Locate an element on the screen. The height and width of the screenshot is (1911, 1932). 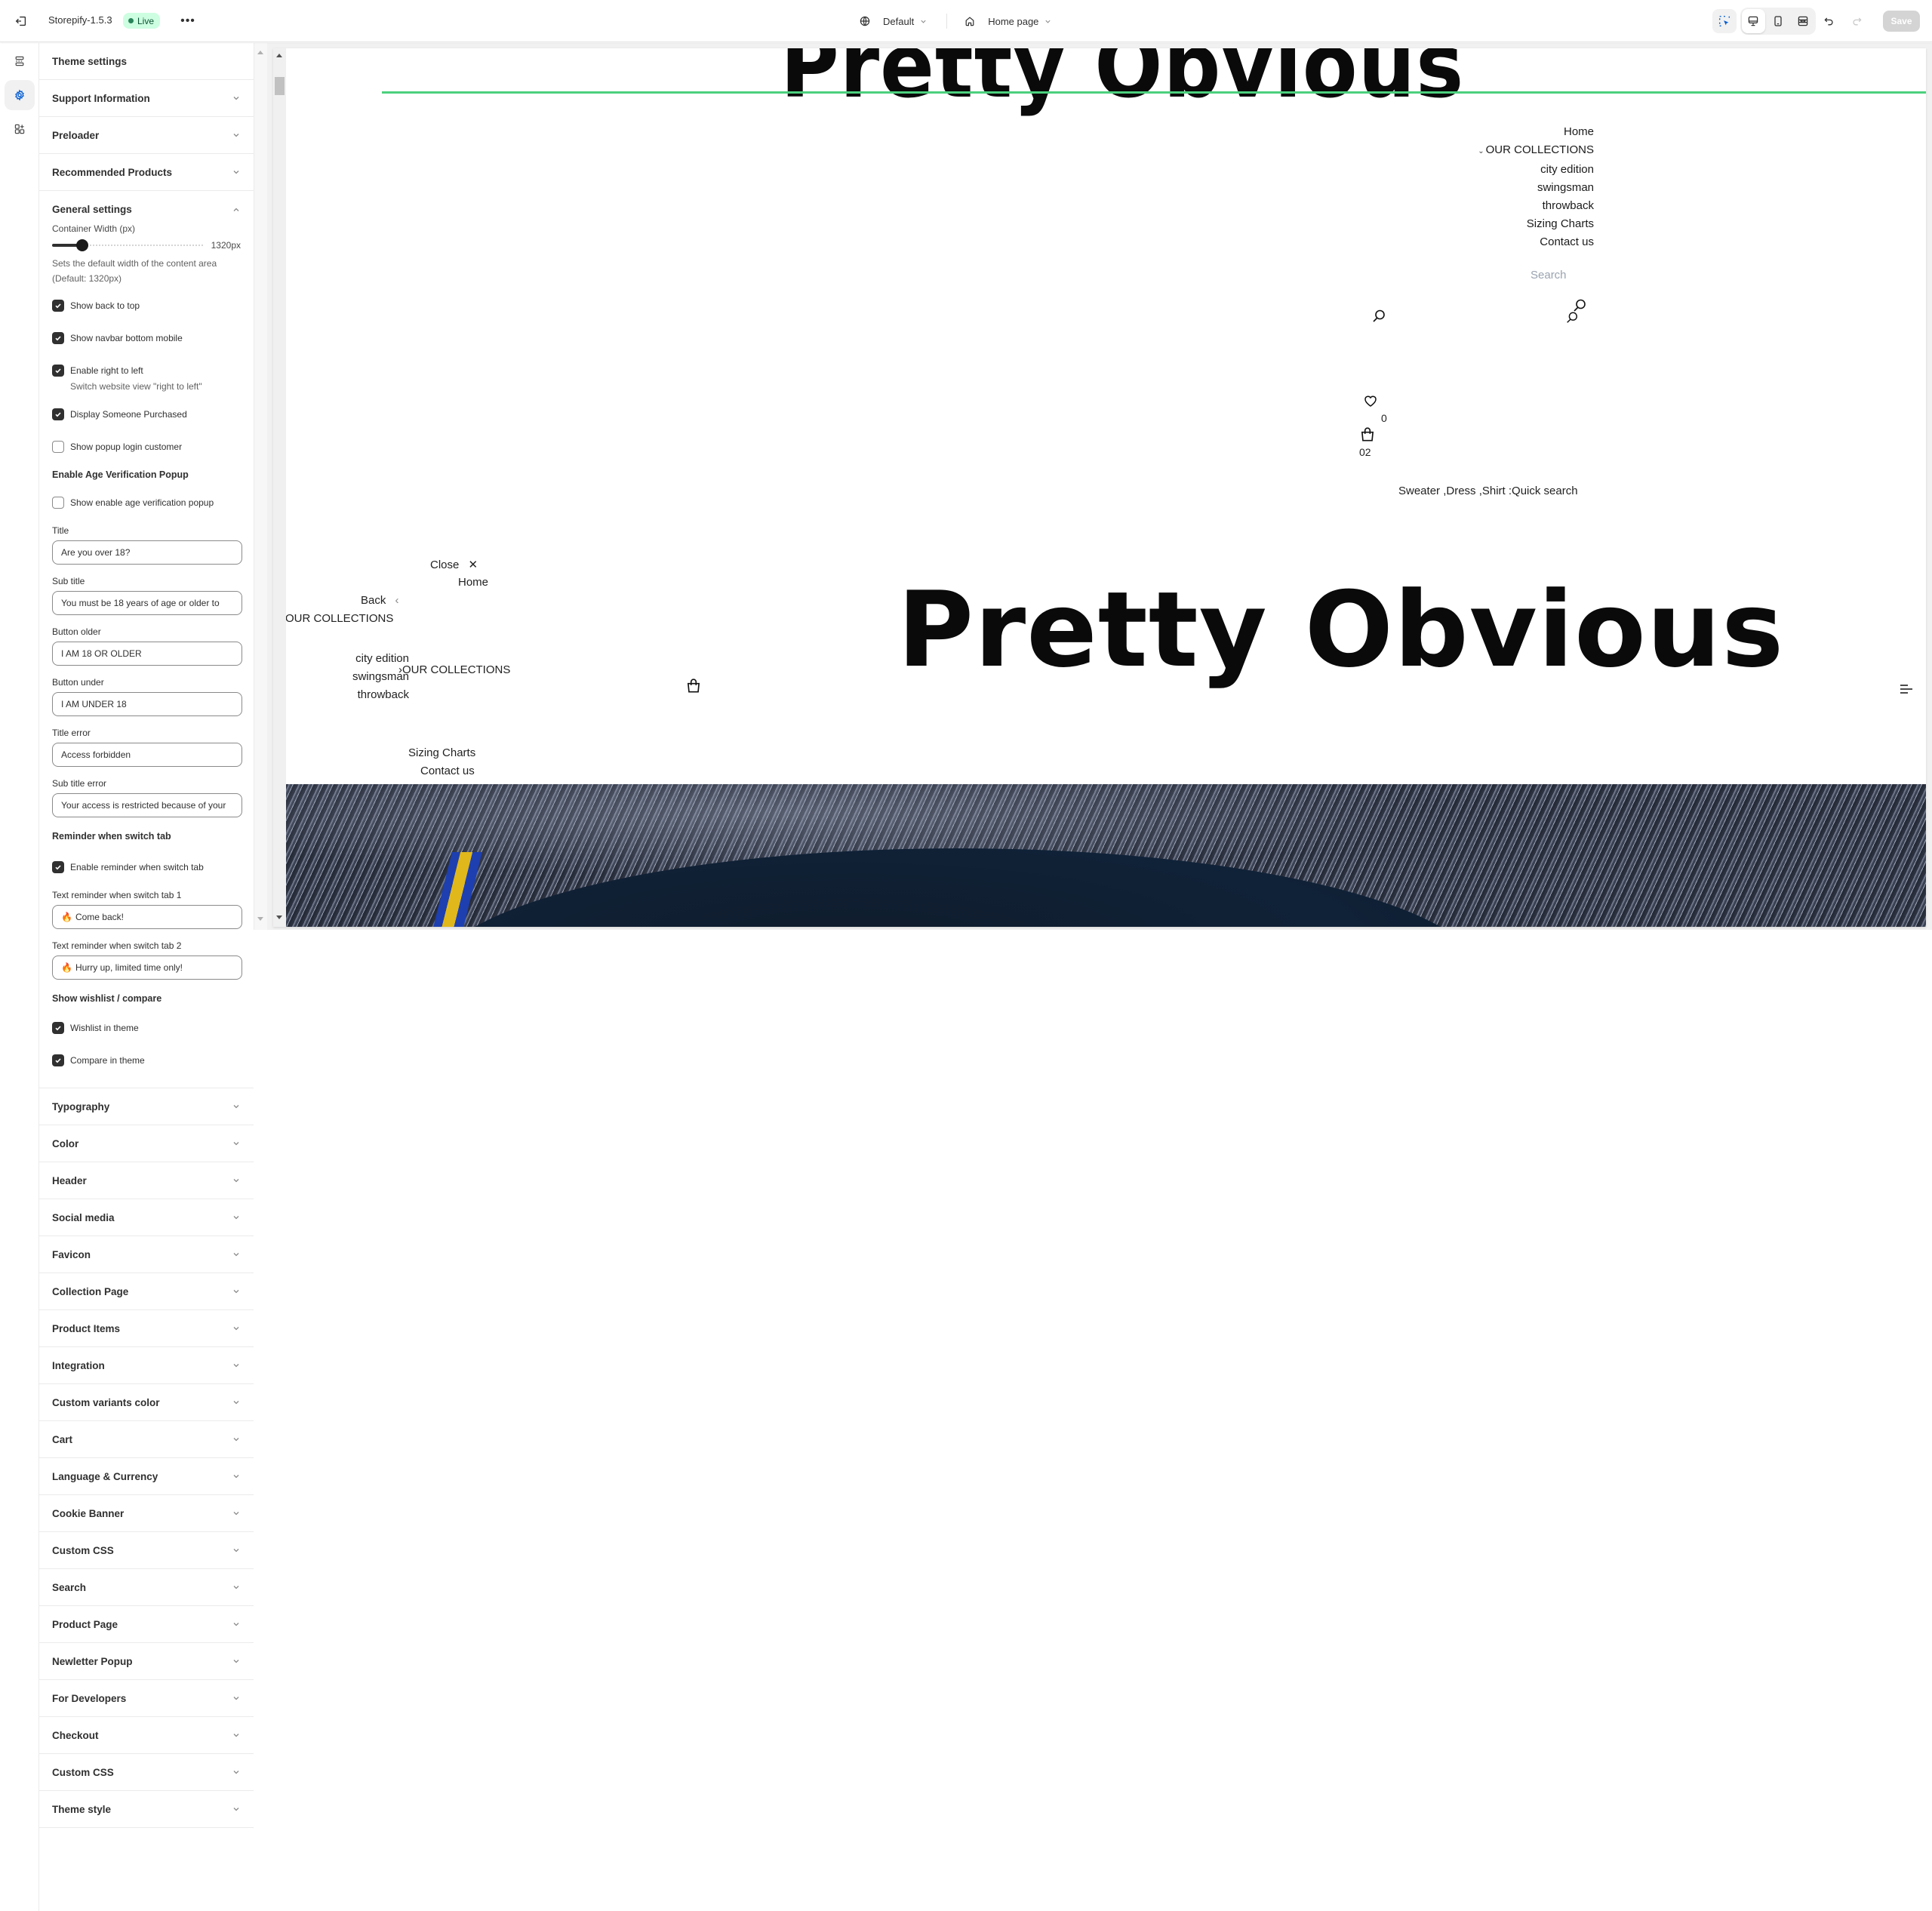
inspector-select-button is located at coordinates (1724, 21).